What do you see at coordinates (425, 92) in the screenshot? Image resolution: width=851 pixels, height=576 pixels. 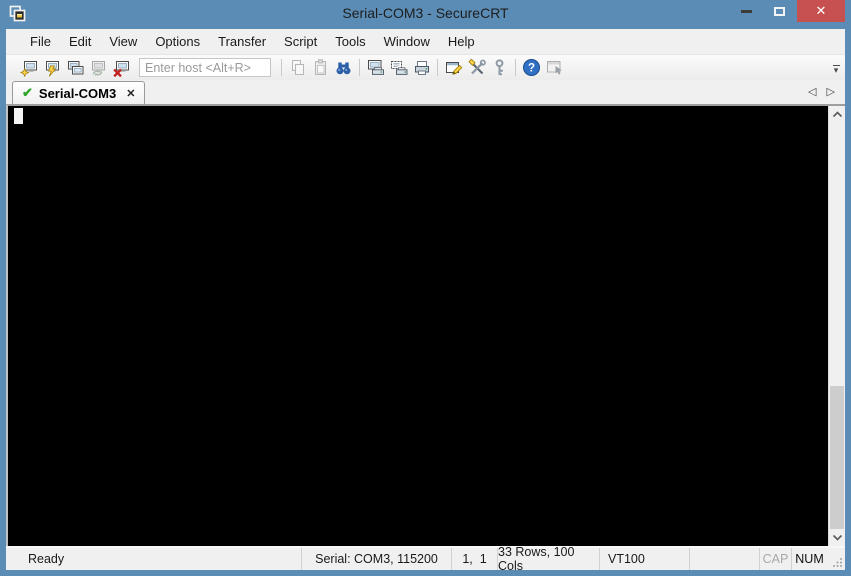 I see `tabbar: ✔ Serial-COM3 ✕ ◁ ▷` at bounding box center [425, 92].